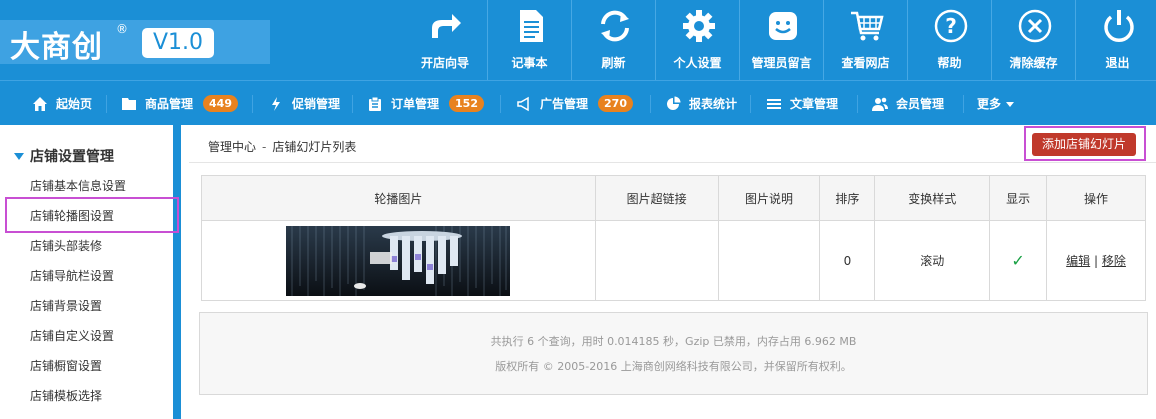 This screenshot has width=1156, height=419. What do you see at coordinates (72, 215) in the screenshot?
I see `sidebar-item-carousel: 店铺轮播图设置` at bounding box center [72, 215].